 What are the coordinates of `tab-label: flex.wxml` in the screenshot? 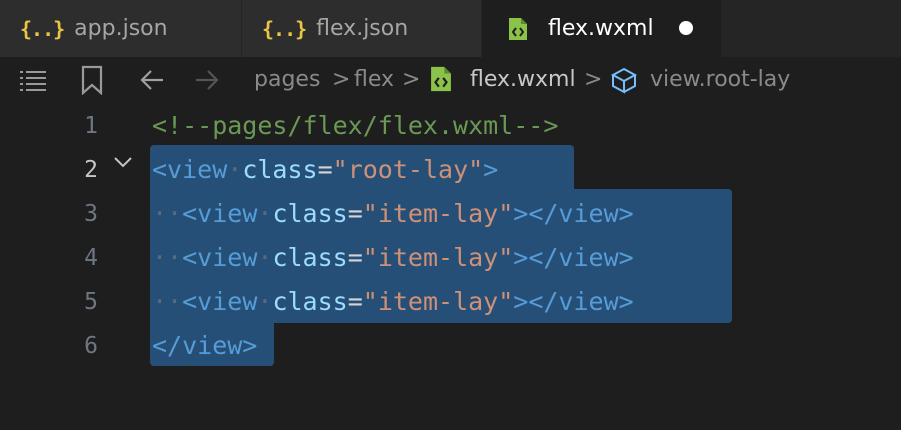 It's located at (601, 28).